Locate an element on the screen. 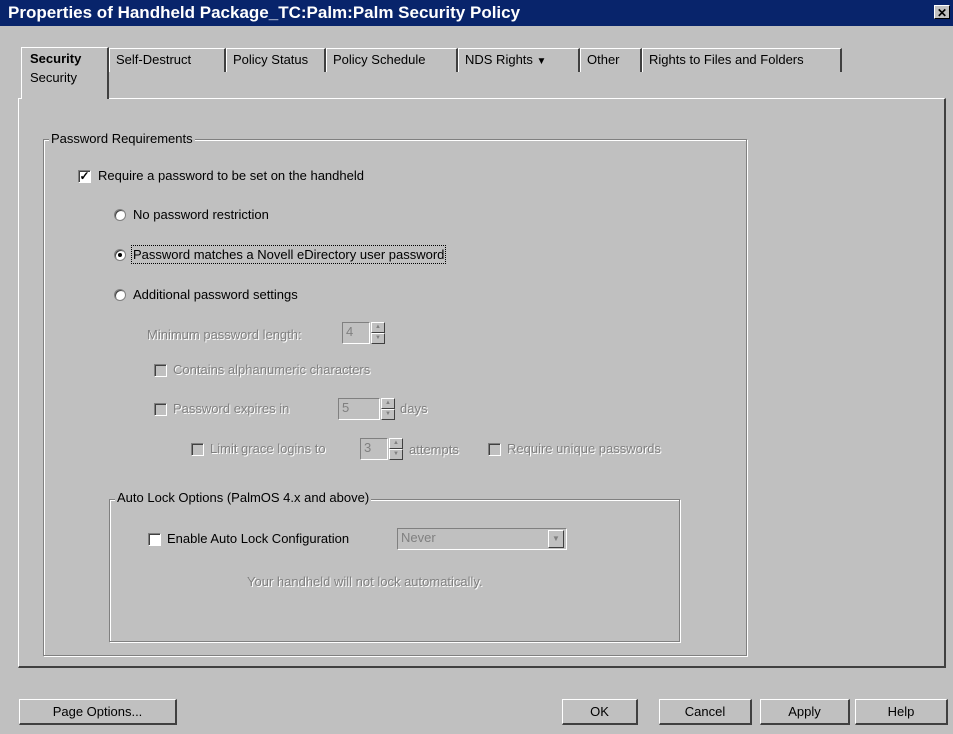 The height and width of the screenshot is (734, 953). tab-policy-status-label: Policy Status is located at coordinates (271, 59).